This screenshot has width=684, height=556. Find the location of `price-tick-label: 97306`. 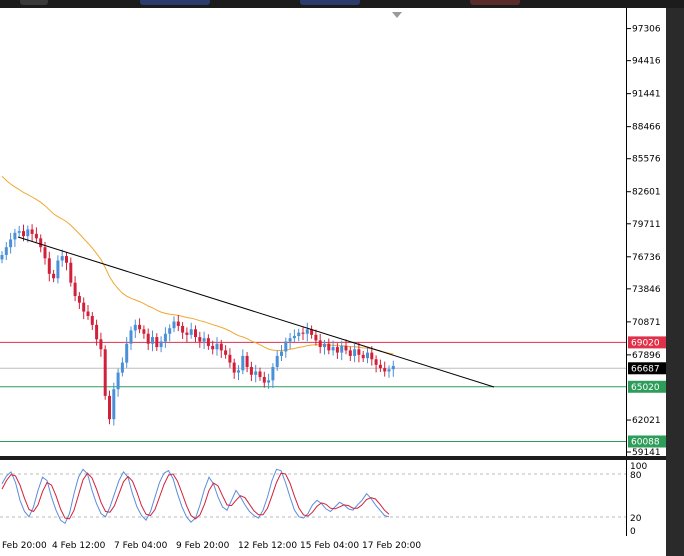

price-tick-label: 97306 is located at coordinates (646, 30).